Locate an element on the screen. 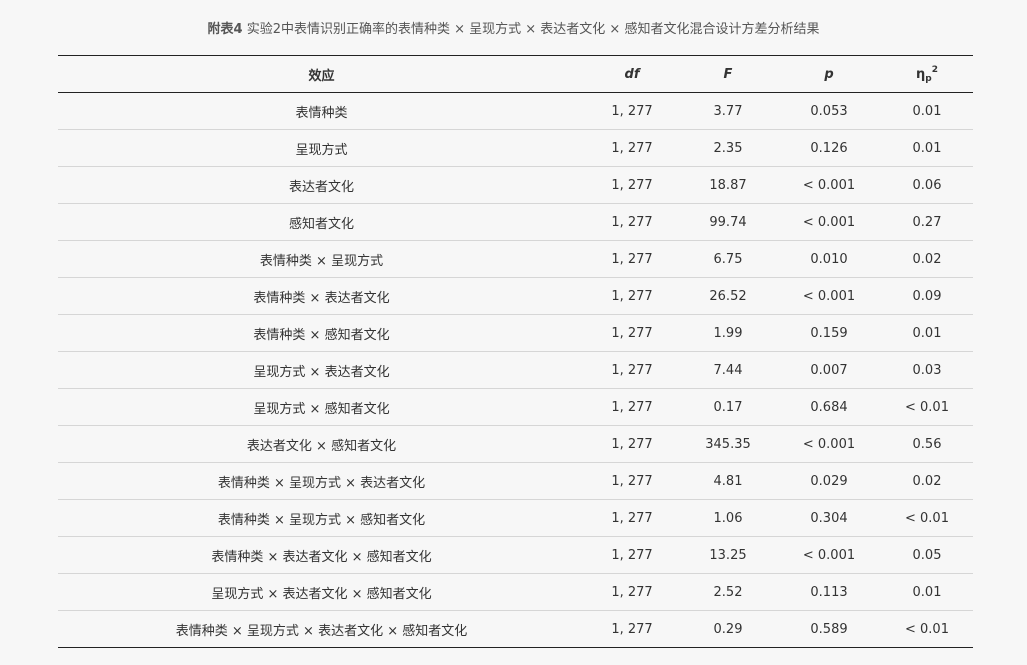 This screenshot has height=665, width=1027. table-row: 呈现方式 1, 277 2.35 0.126 0.01 is located at coordinates (515, 148).